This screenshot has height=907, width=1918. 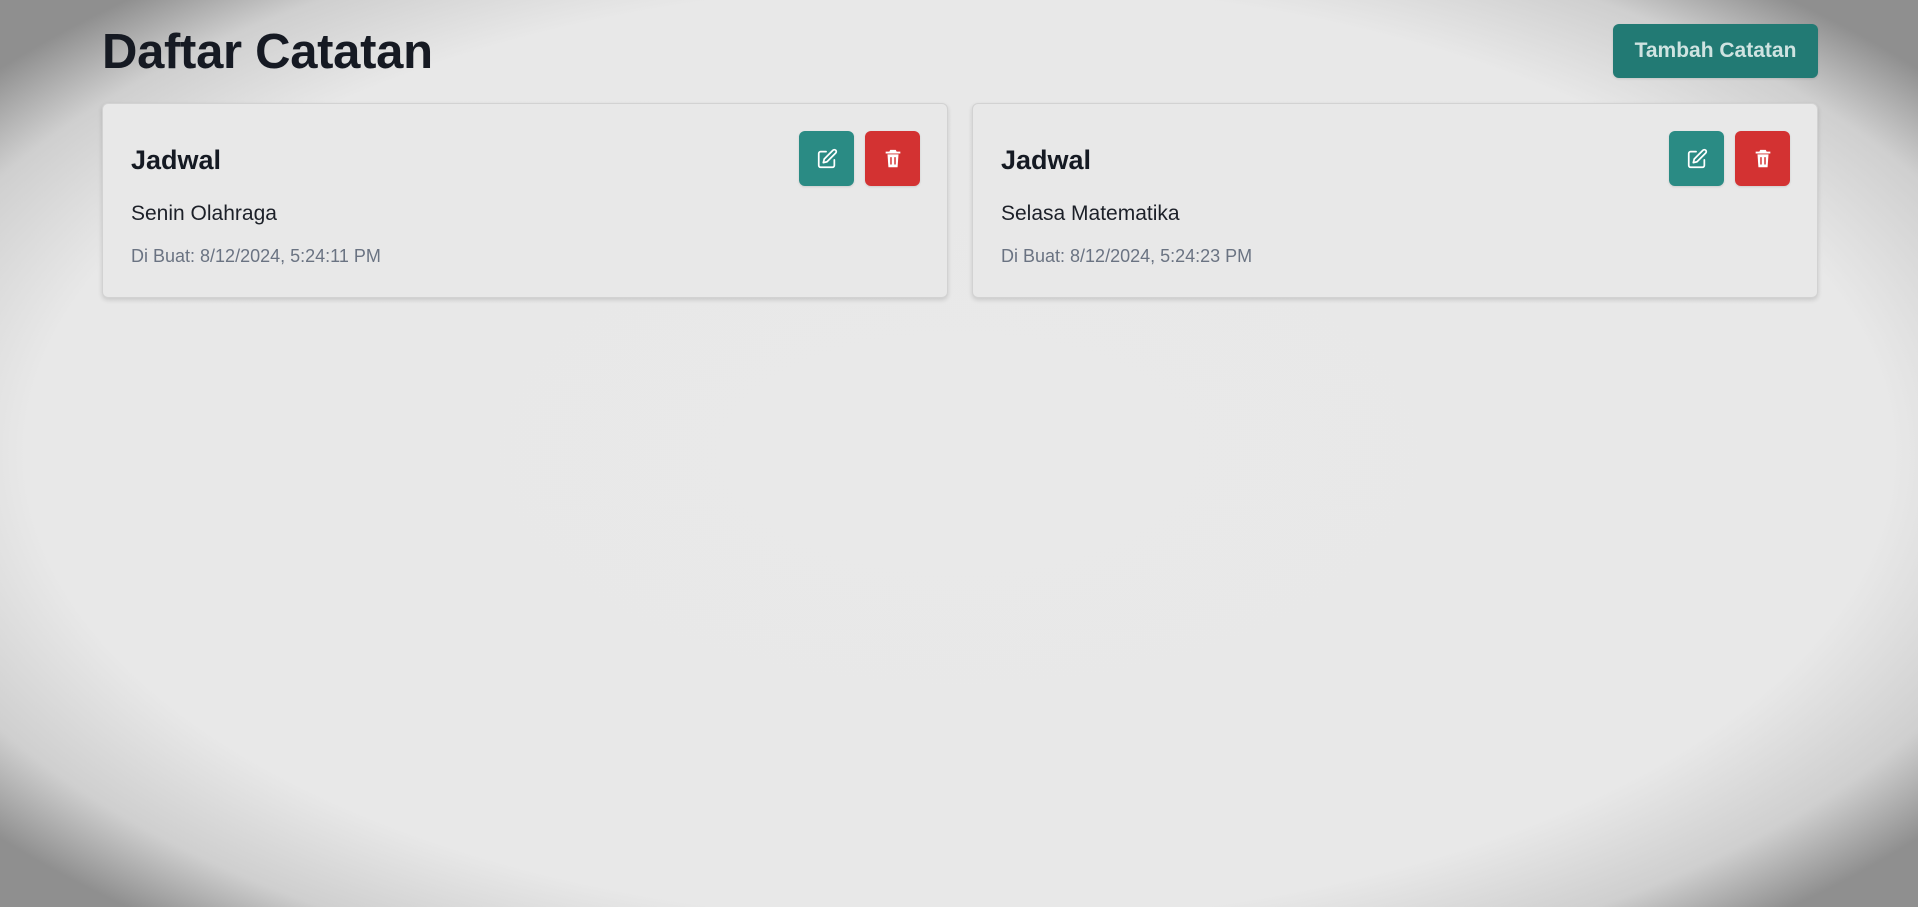 I want to click on note-content: Selasa Matematika, so click(x=1090, y=213).